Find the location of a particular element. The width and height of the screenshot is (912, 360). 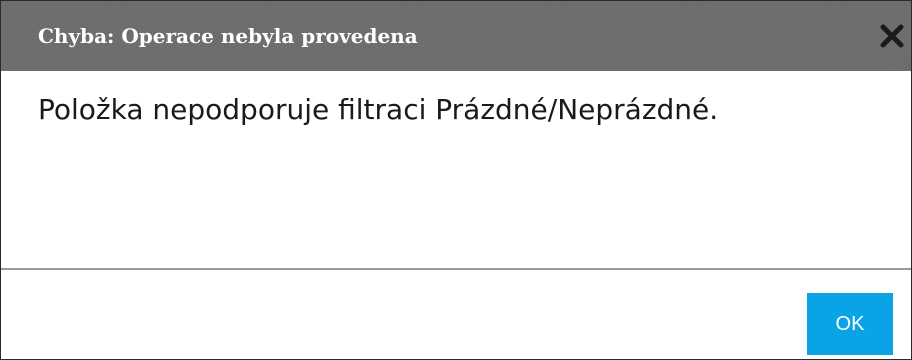

footer-divider is located at coordinates (456, 269).